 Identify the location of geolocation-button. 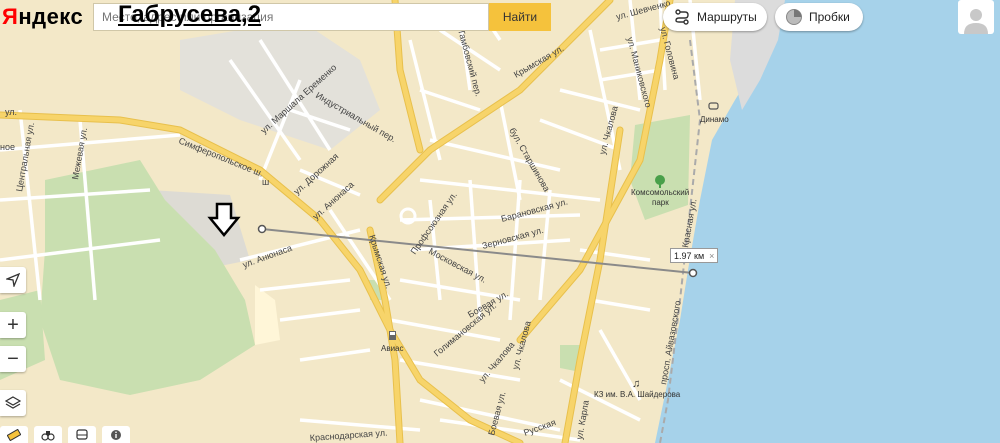
(13, 280).